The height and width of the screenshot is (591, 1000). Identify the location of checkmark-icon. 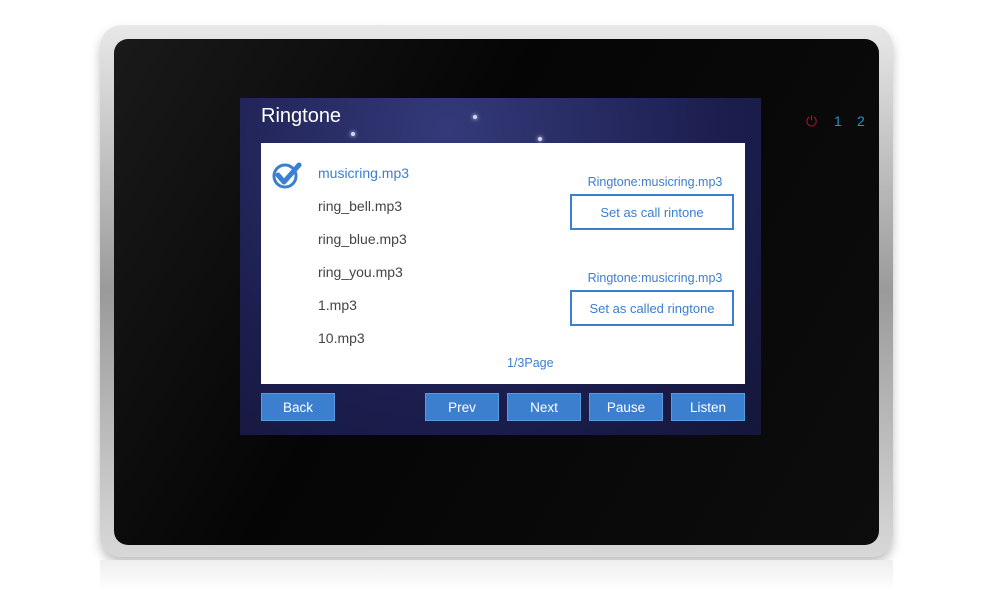
(287, 175).